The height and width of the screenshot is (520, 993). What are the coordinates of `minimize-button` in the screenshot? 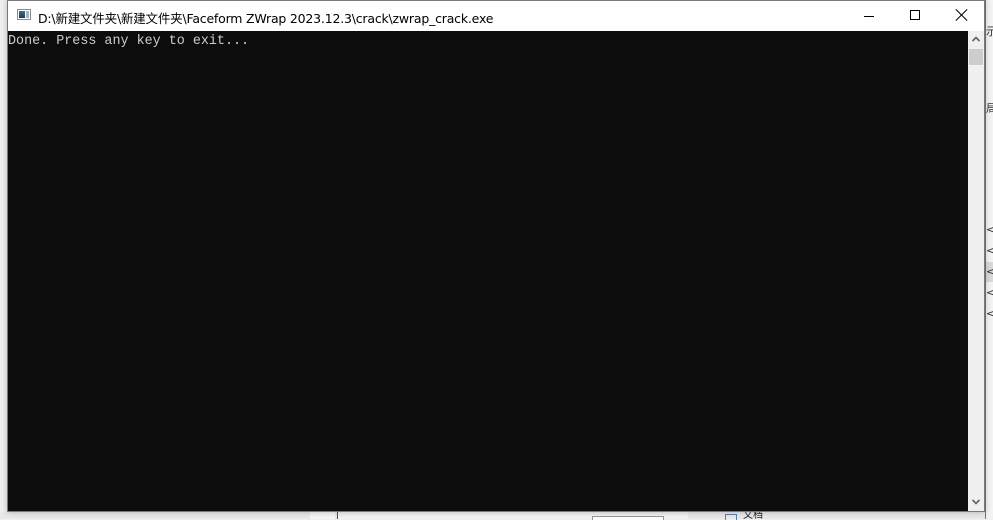 It's located at (869, 16).